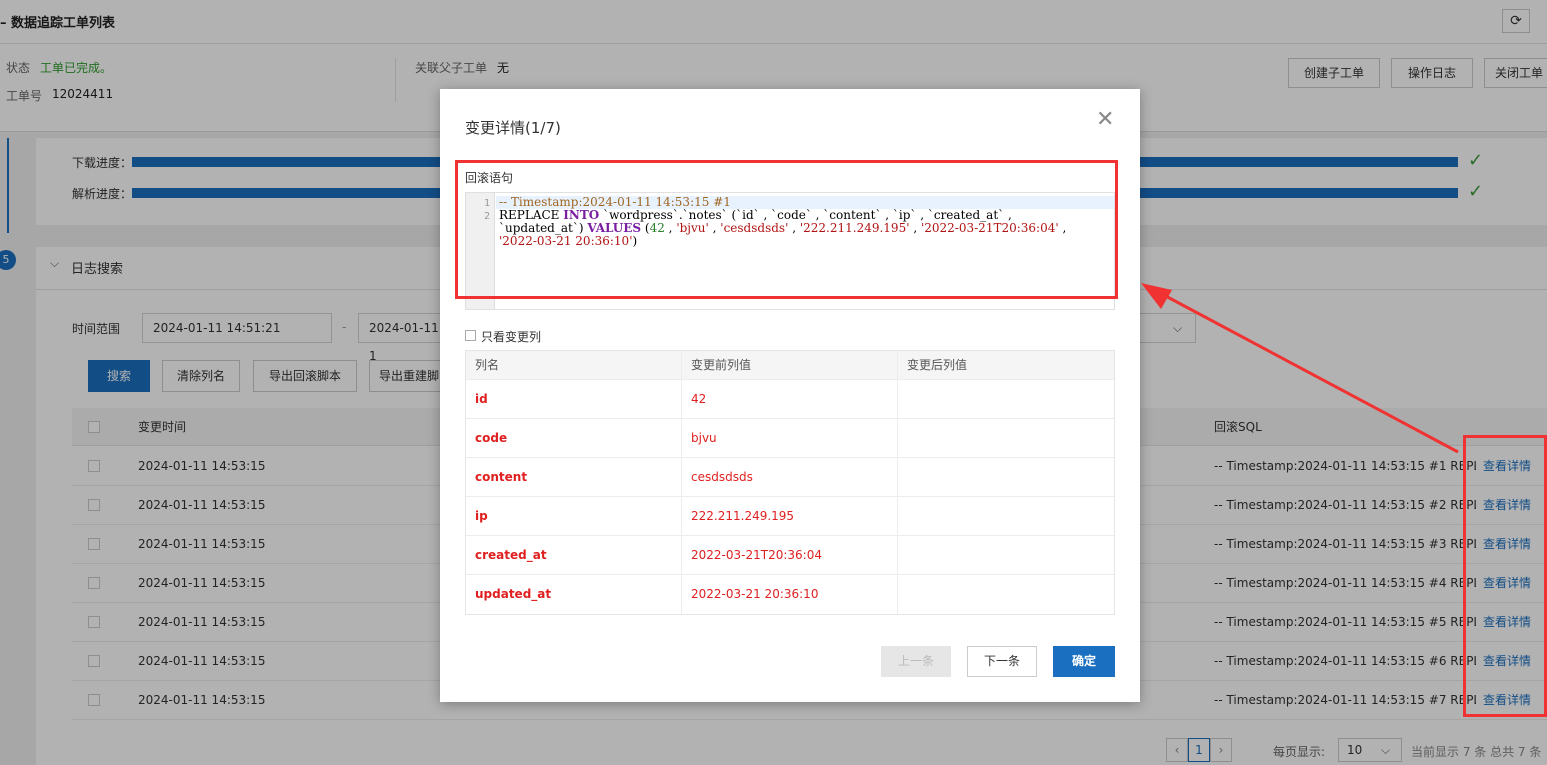 The height and width of the screenshot is (765, 1547). I want to click on annotation-box-details, so click(1505, 576).